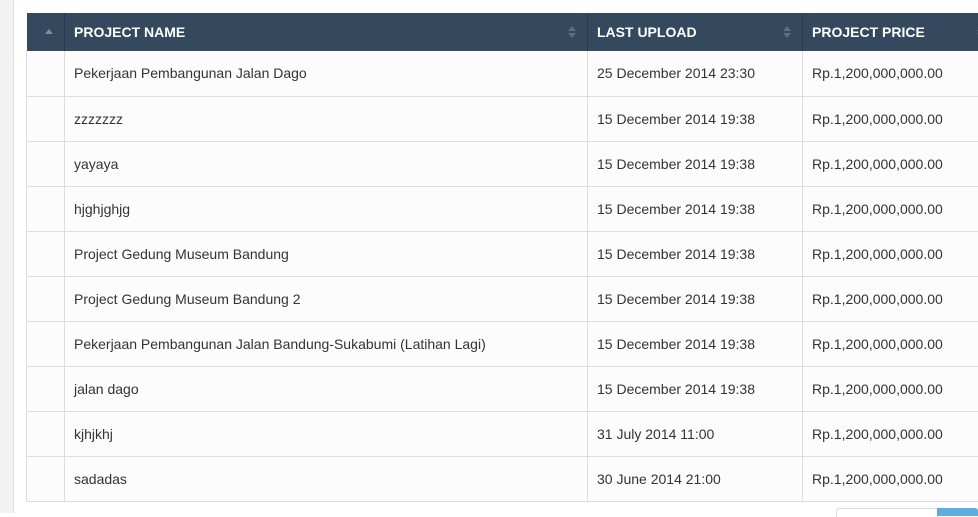 This screenshot has width=978, height=517. What do you see at coordinates (957, 512) in the screenshot?
I see `pagination-button-active` at bounding box center [957, 512].